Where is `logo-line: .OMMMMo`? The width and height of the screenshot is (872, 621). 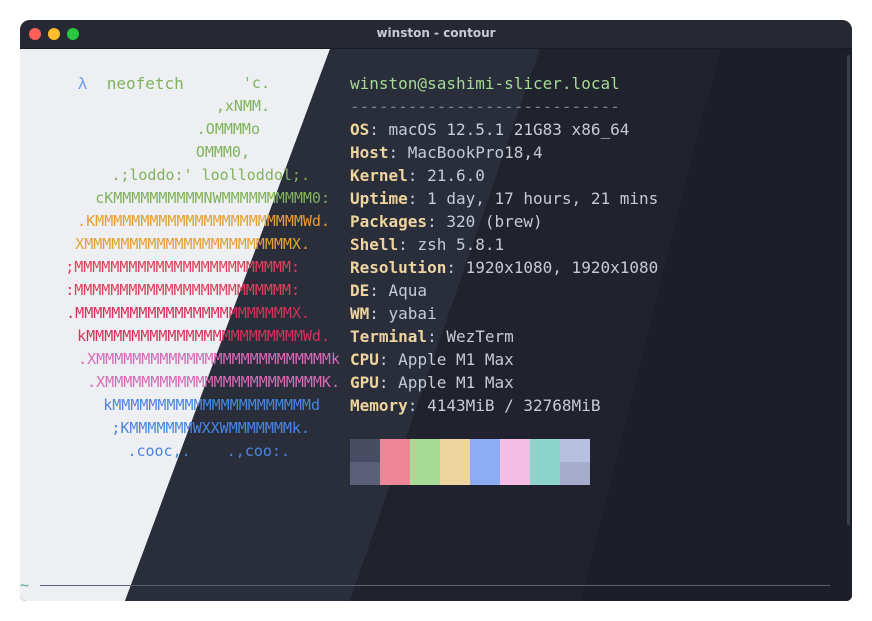 logo-line: .OMMMMo is located at coordinates (228, 129).